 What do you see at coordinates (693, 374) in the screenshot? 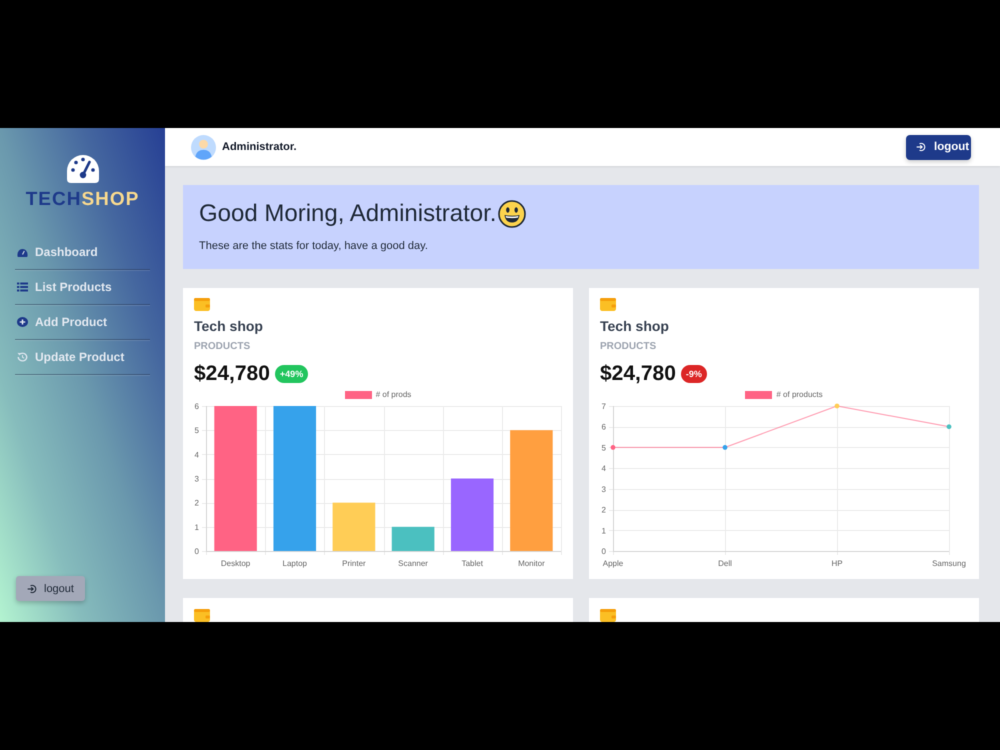
I see `change-badge: -9%` at bounding box center [693, 374].